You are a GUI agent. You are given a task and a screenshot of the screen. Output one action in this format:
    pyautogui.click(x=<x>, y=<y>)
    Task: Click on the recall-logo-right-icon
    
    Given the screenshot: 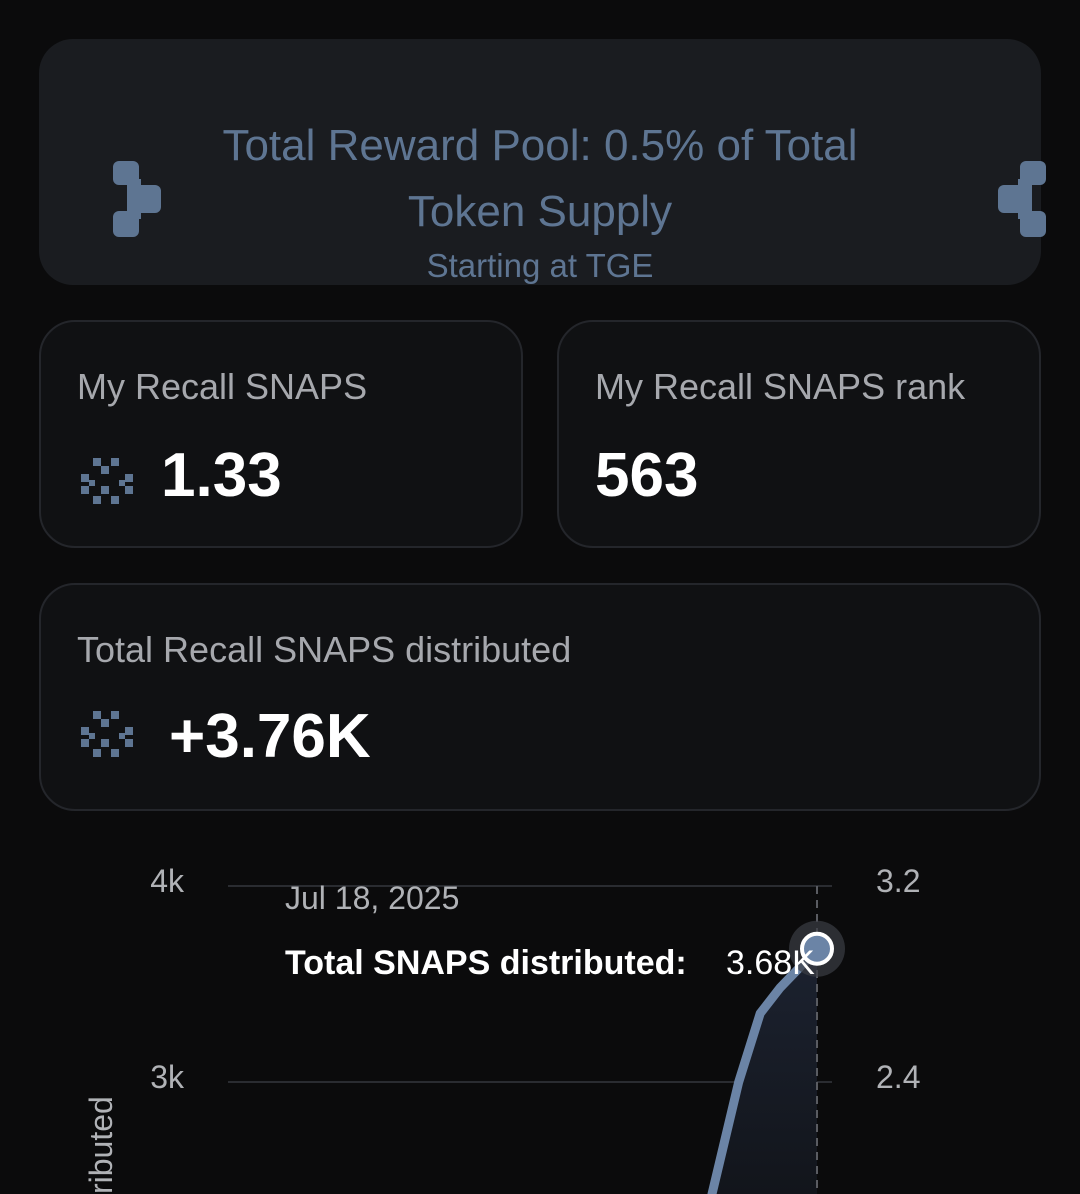 What is the action you would take?
    pyautogui.click(x=1022, y=199)
    